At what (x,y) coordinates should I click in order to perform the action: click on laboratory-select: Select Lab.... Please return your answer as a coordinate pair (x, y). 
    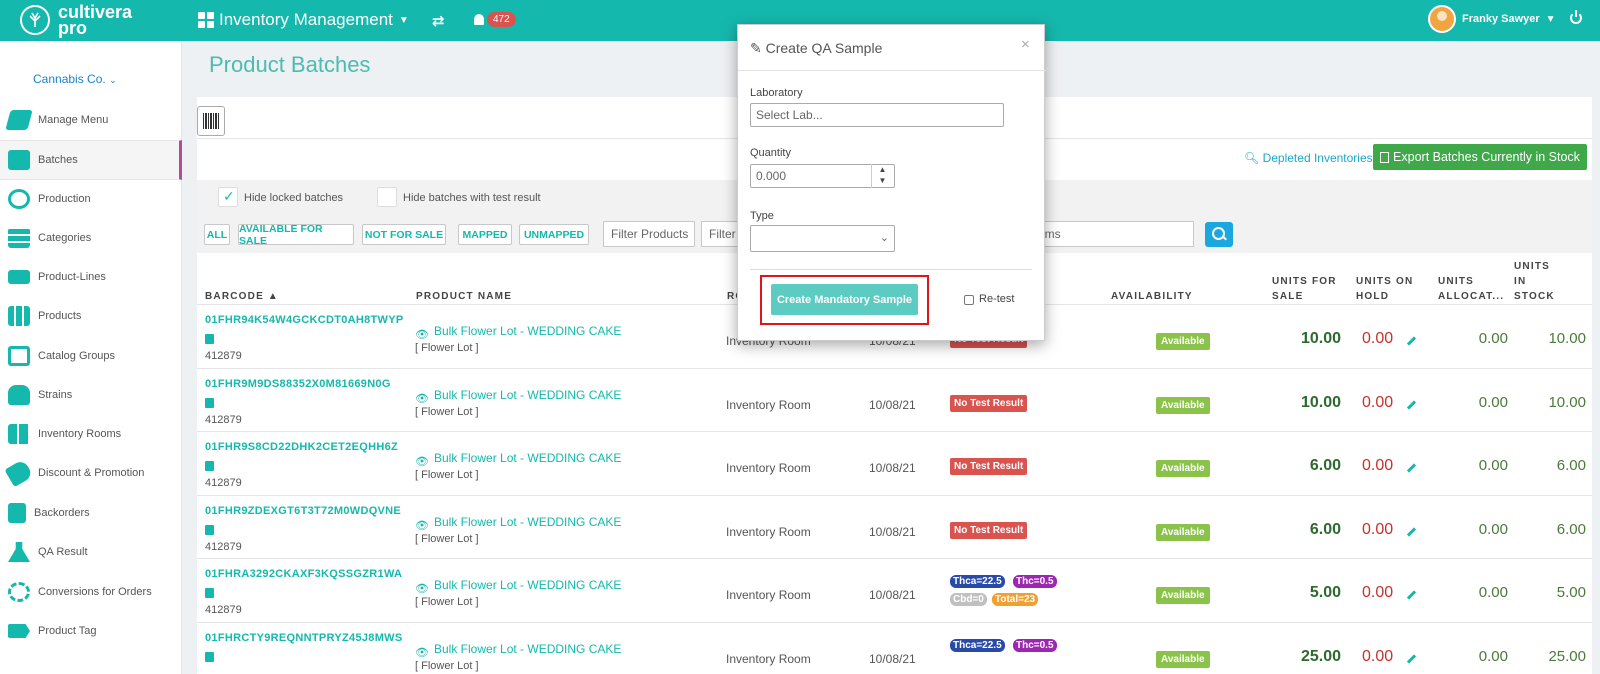
    Looking at the image, I should click on (877, 115).